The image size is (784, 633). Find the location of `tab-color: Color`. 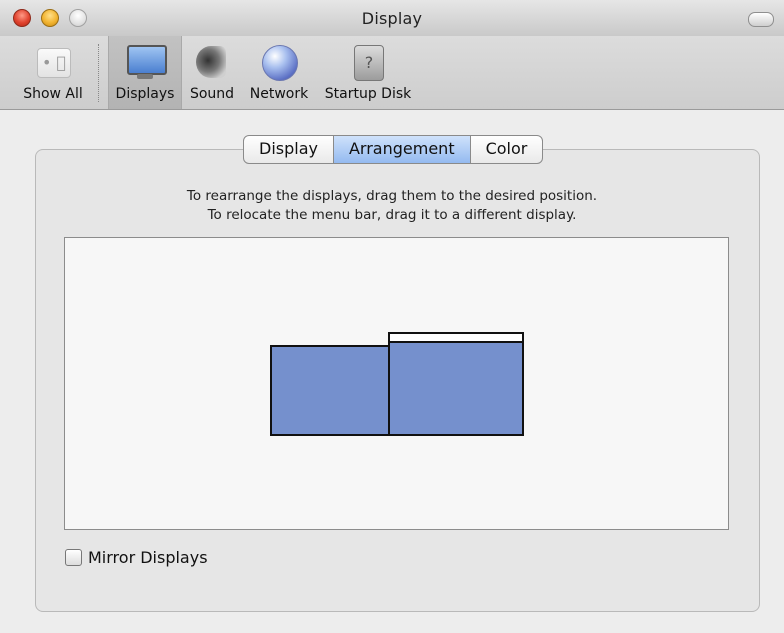

tab-color: Color is located at coordinates (507, 149).